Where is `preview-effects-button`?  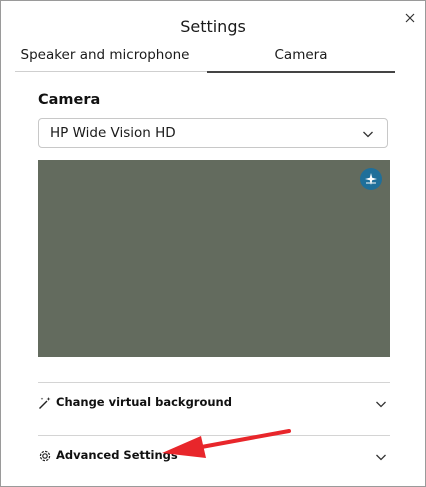 preview-effects-button is located at coordinates (371, 179).